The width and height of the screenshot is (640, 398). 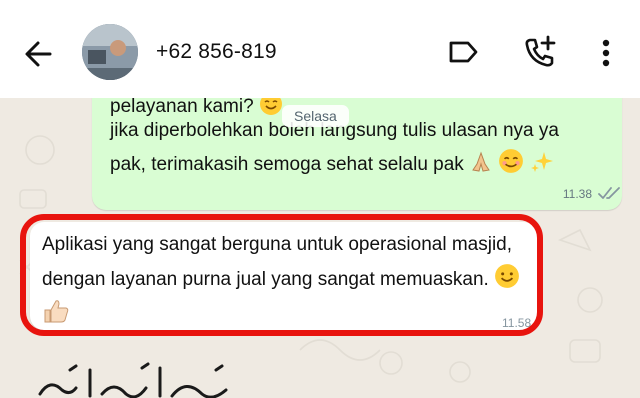 I want to click on add-call-icon, so click(x=540, y=51).